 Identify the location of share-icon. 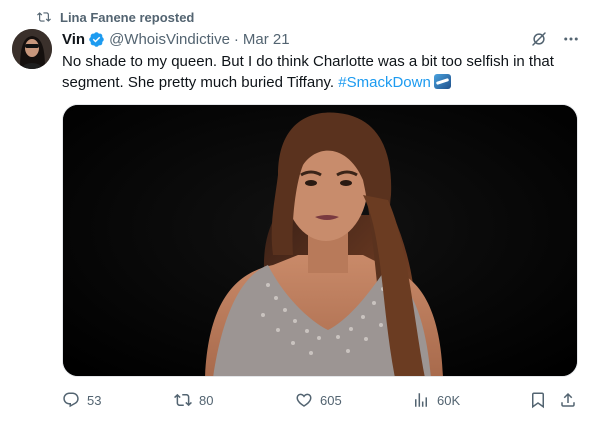
(568, 399).